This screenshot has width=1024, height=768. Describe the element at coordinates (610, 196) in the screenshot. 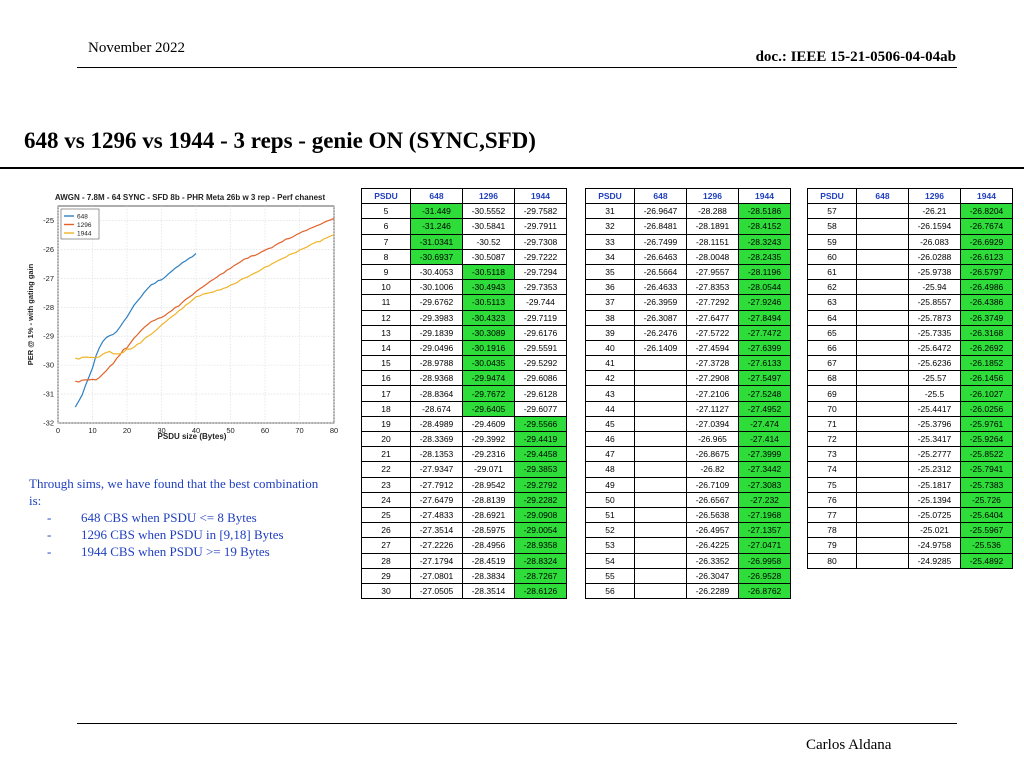

I see `column-header: PSDU` at that location.